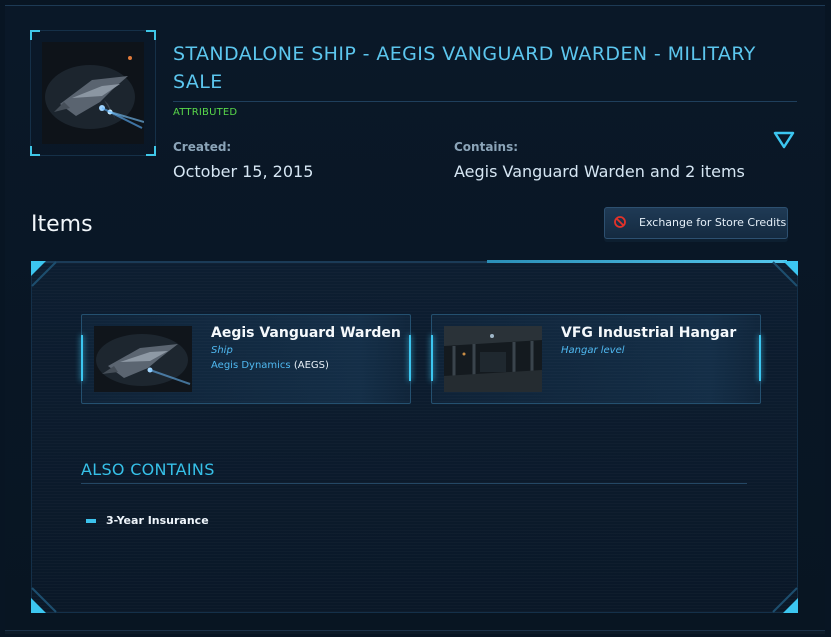 This screenshot has height=637, width=831. What do you see at coordinates (713, 222) in the screenshot?
I see `exchange-button-label: Exchange for Store Credits` at bounding box center [713, 222].